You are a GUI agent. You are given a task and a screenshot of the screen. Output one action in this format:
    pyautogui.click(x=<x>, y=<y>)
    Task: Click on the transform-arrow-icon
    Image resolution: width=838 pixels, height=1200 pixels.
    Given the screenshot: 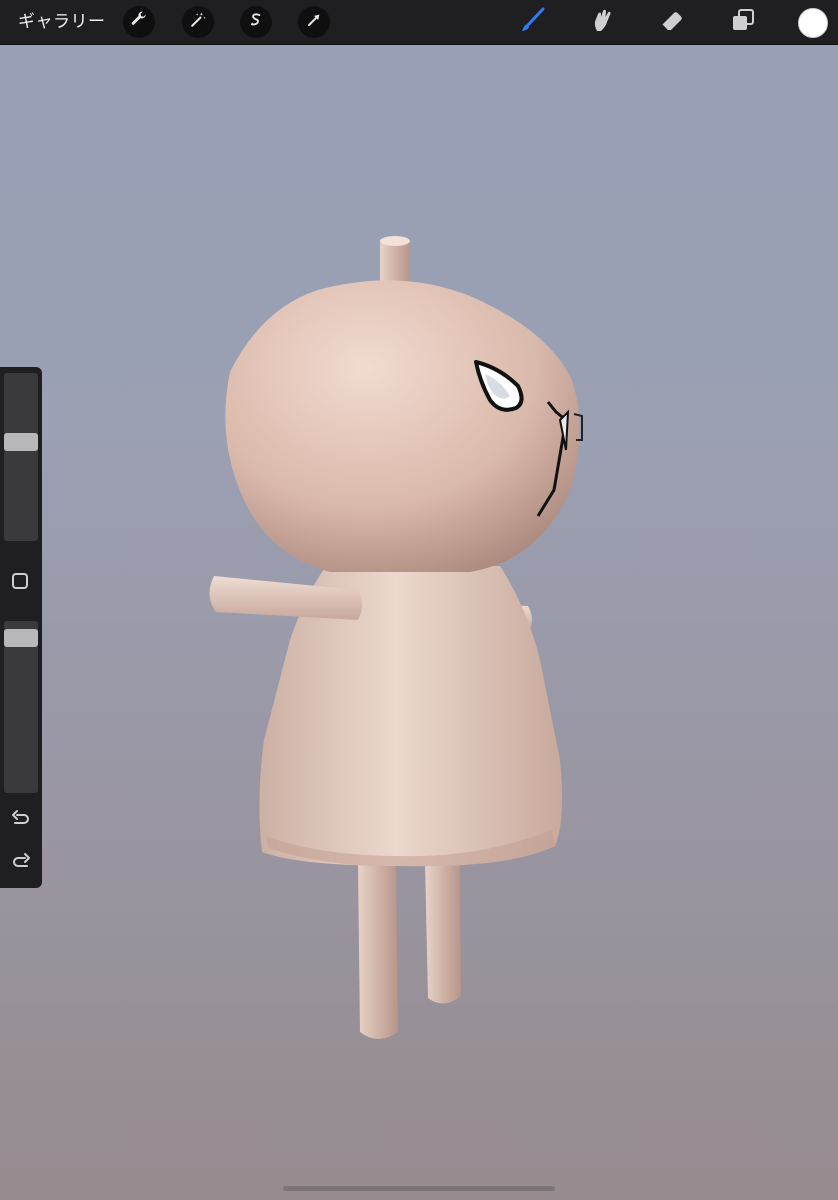 What is the action you would take?
    pyautogui.click(x=314, y=22)
    